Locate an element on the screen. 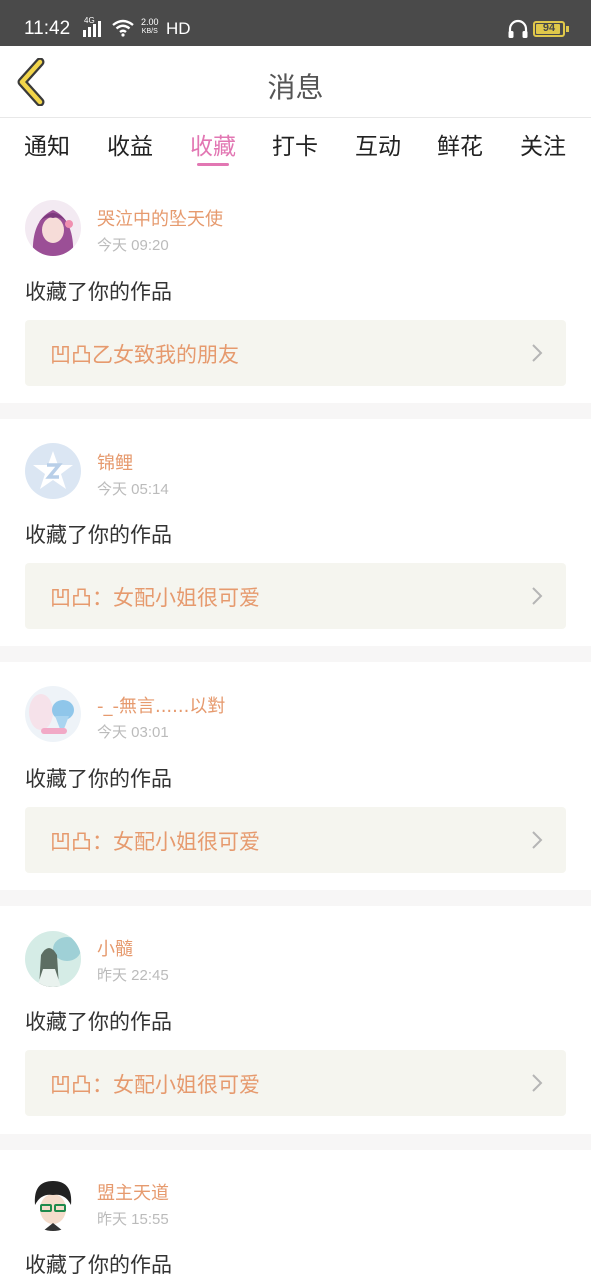  battery-level: 94 is located at coordinates (549, 28).